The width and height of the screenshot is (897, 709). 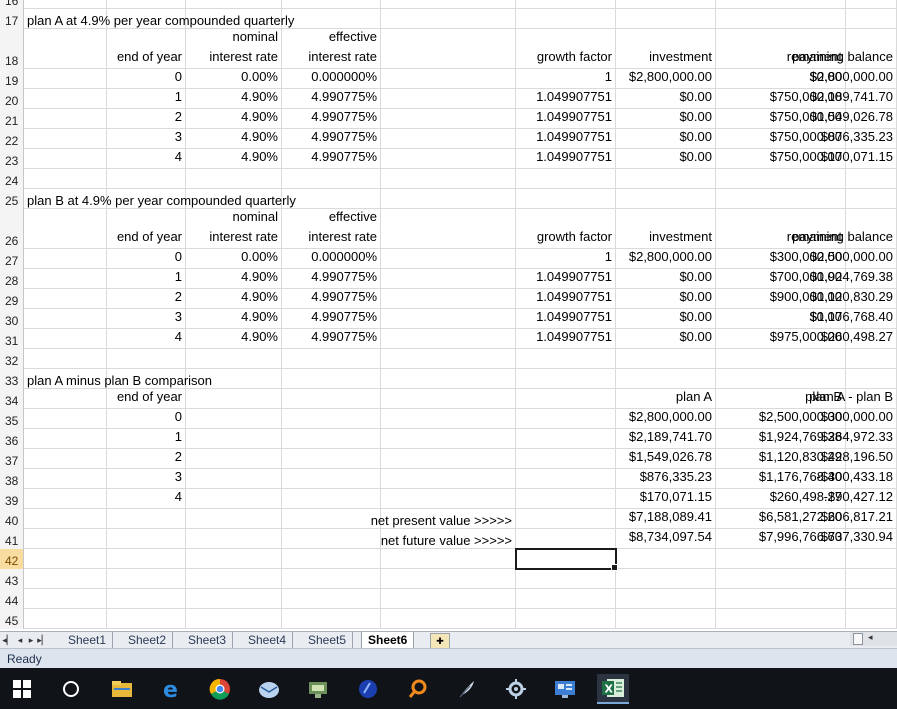 I want to click on cell: effective interest rate, so click(x=331, y=229).